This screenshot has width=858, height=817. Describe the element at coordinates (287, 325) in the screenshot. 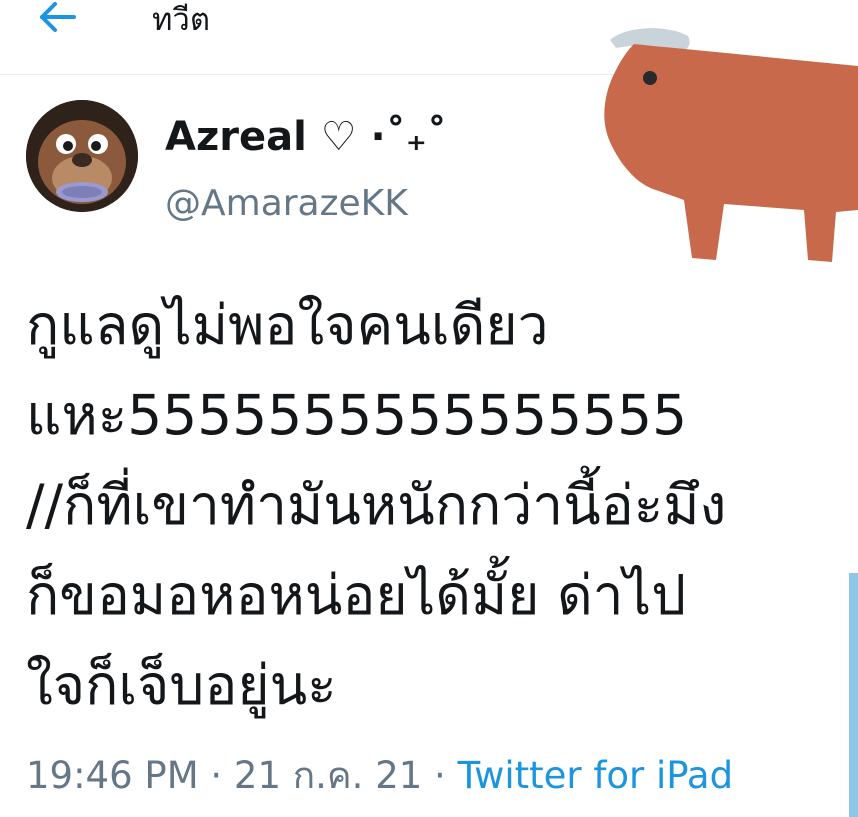

I see `tweet-line: กูแลดูไม่พอใจคนเดียว` at that location.